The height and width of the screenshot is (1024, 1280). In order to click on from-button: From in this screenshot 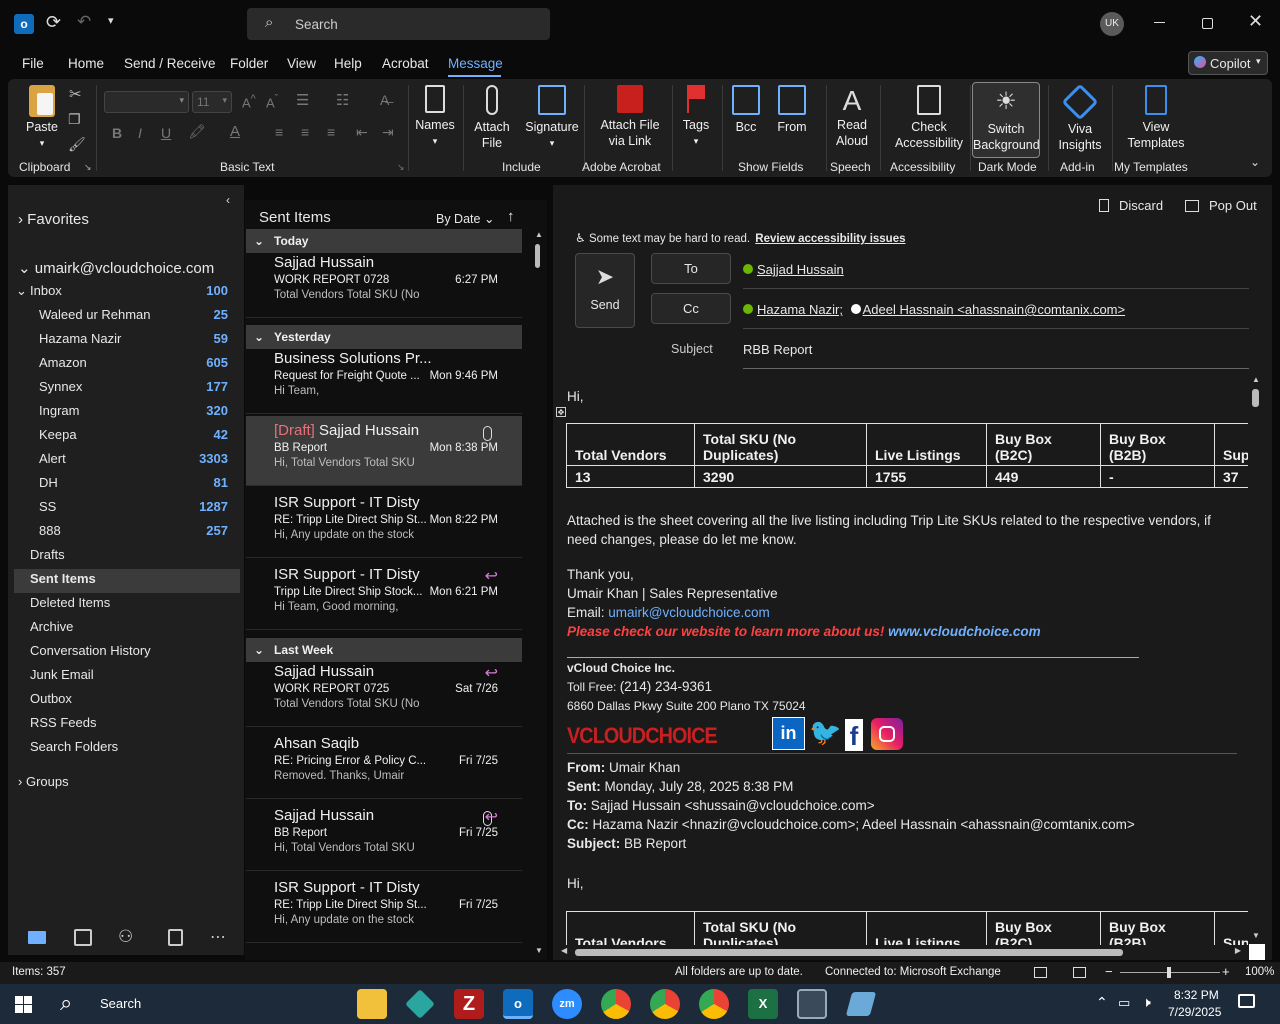, I will do `click(792, 110)`.